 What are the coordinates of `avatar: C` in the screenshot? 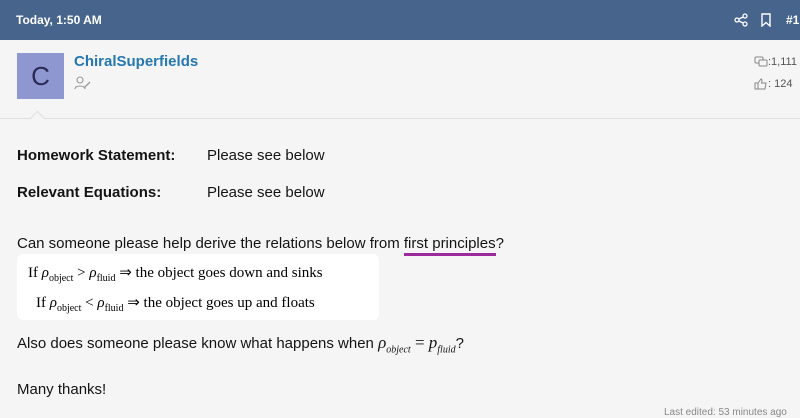 It's located at (40, 76).